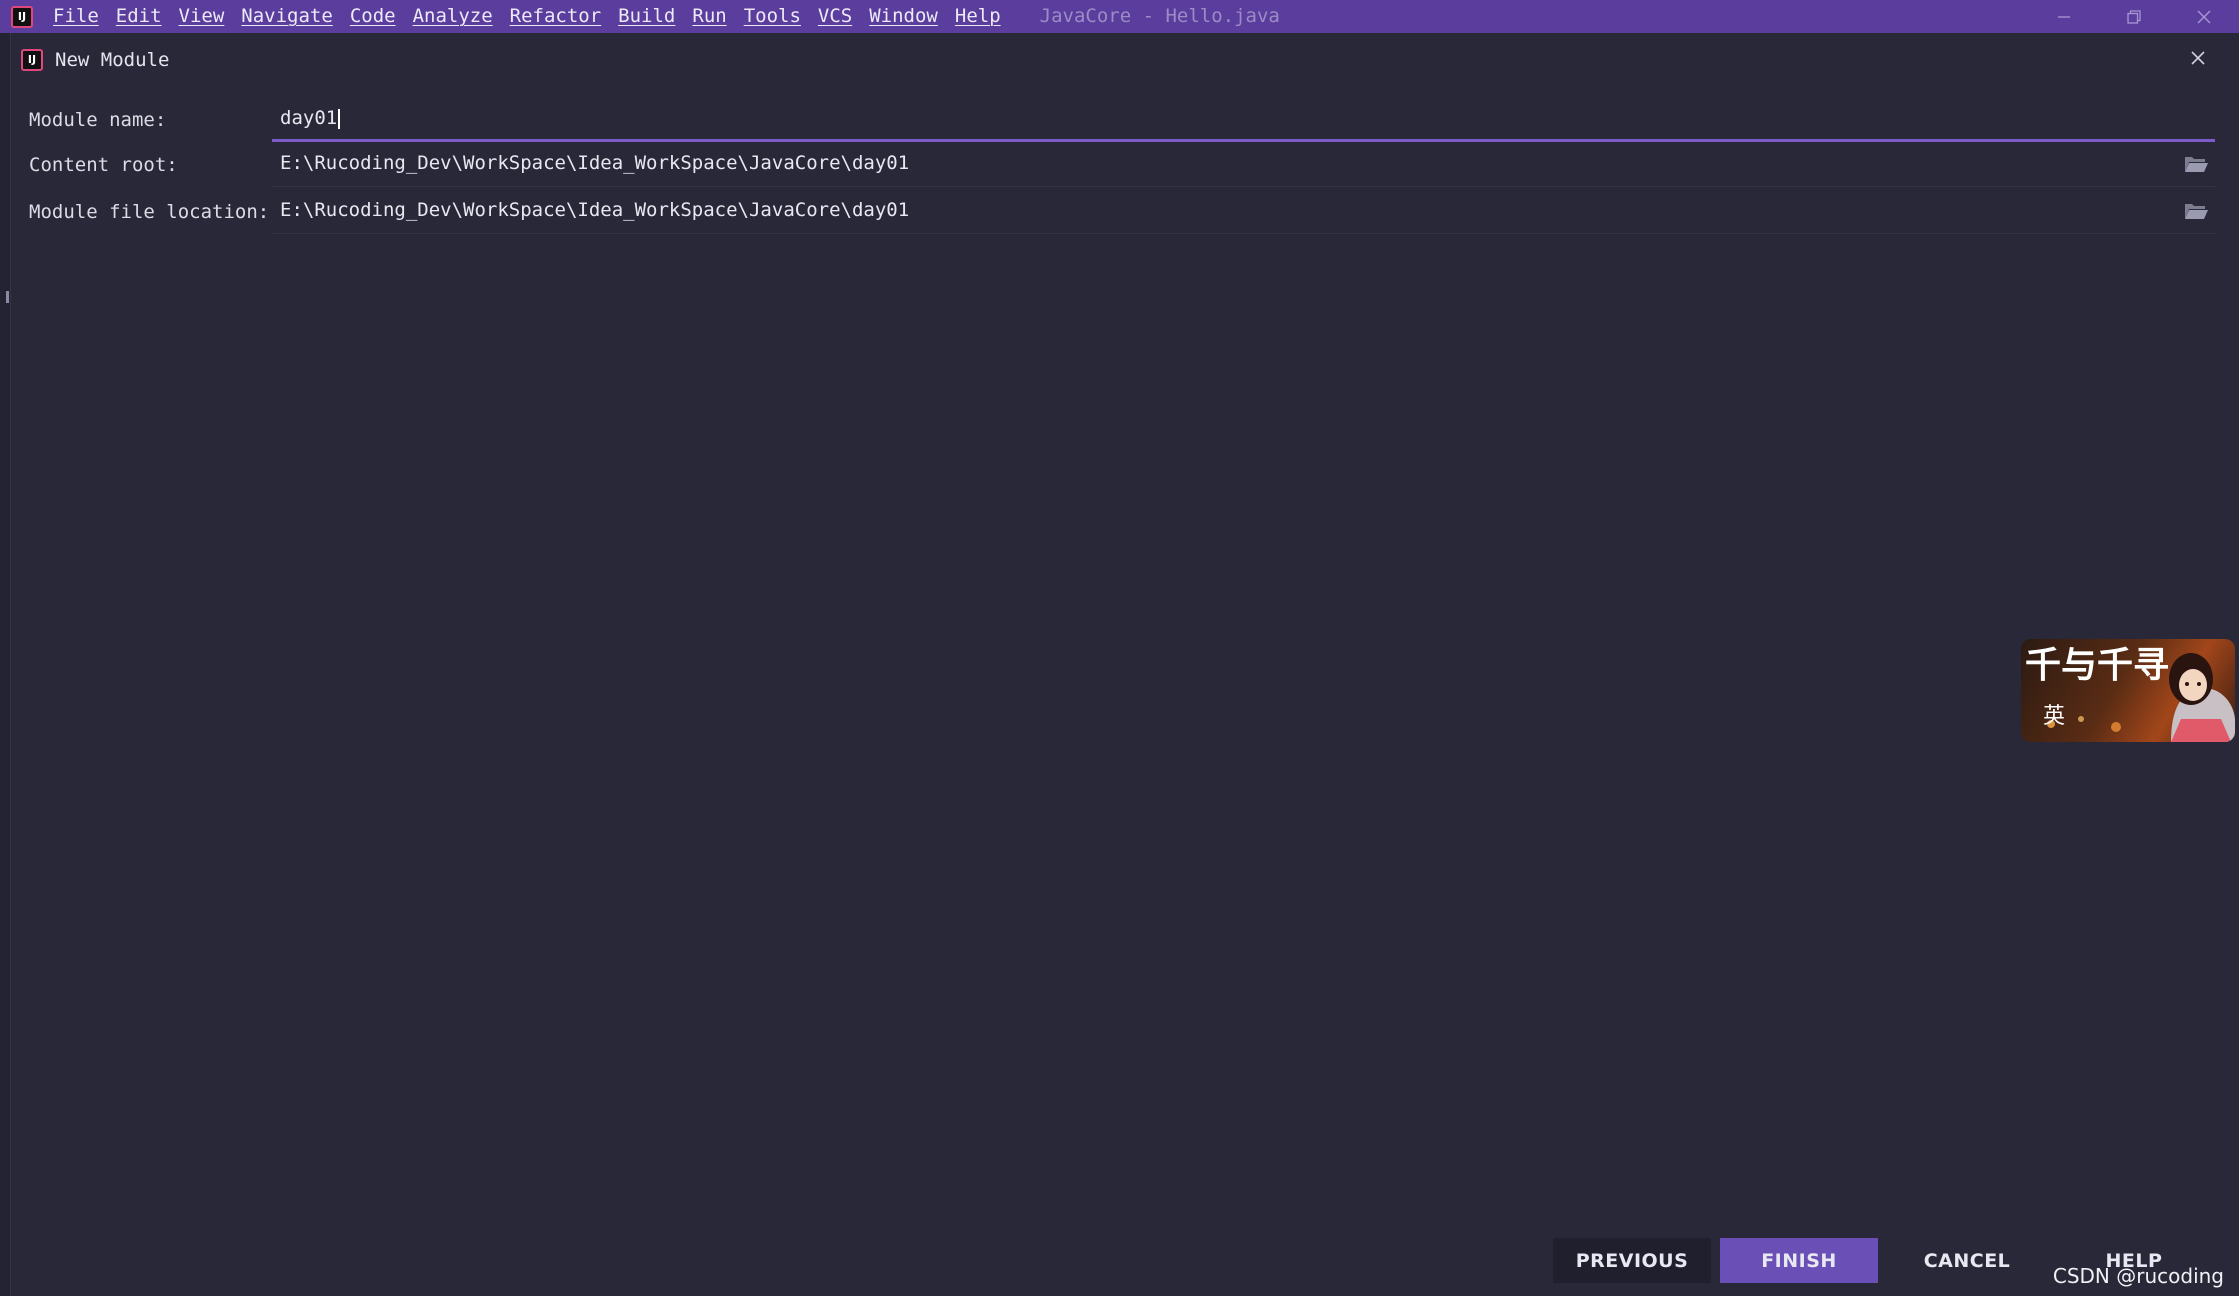 The height and width of the screenshot is (1296, 2239). I want to click on content-root-browse-button, so click(2196, 164).